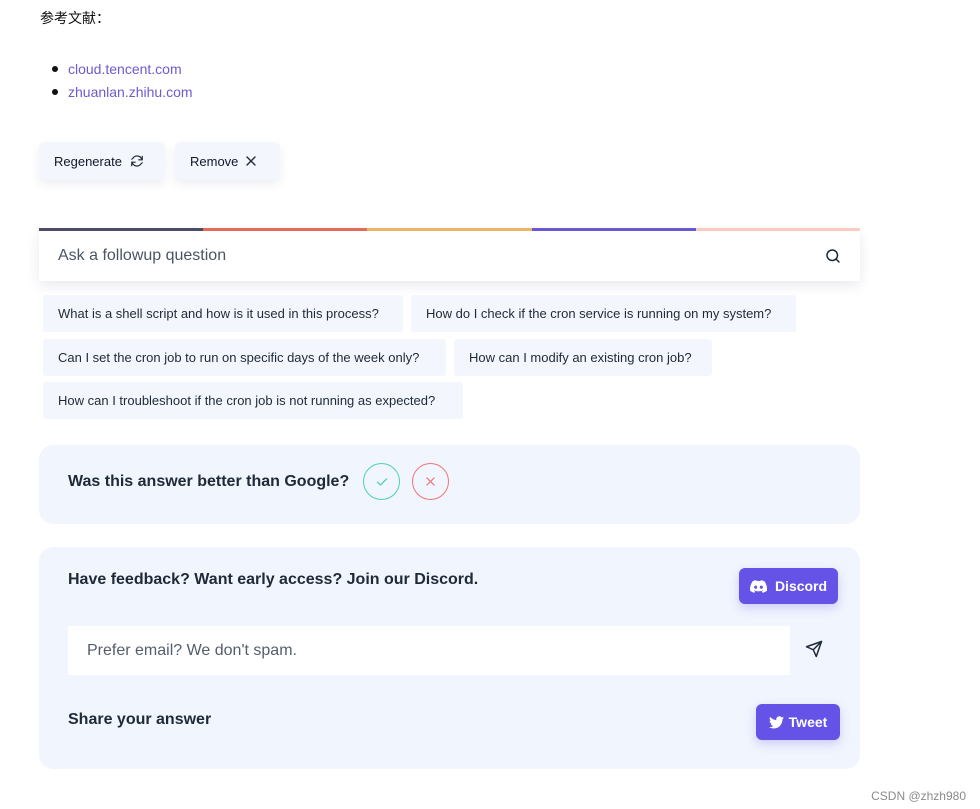 The image size is (980, 809). What do you see at coordinates (449, 484) in the screenshot?
I see `google-comparison-panel: Was this answer better than Google?` at bounding box center [449, 484].